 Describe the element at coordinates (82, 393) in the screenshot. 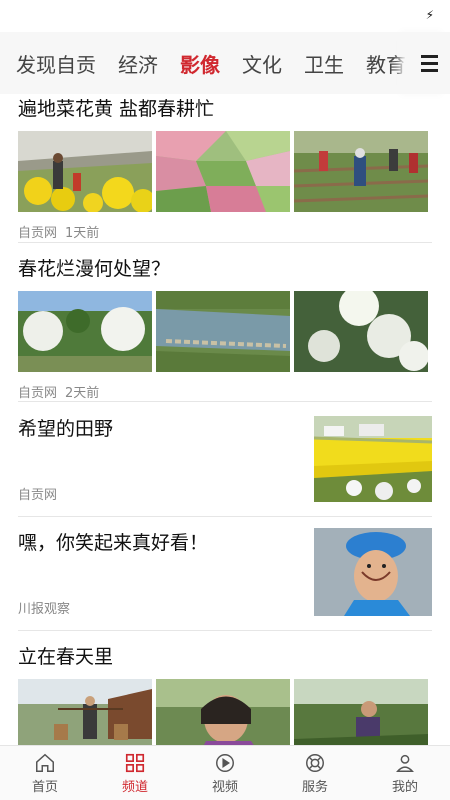

I see `article-time: 2天前` at that location.